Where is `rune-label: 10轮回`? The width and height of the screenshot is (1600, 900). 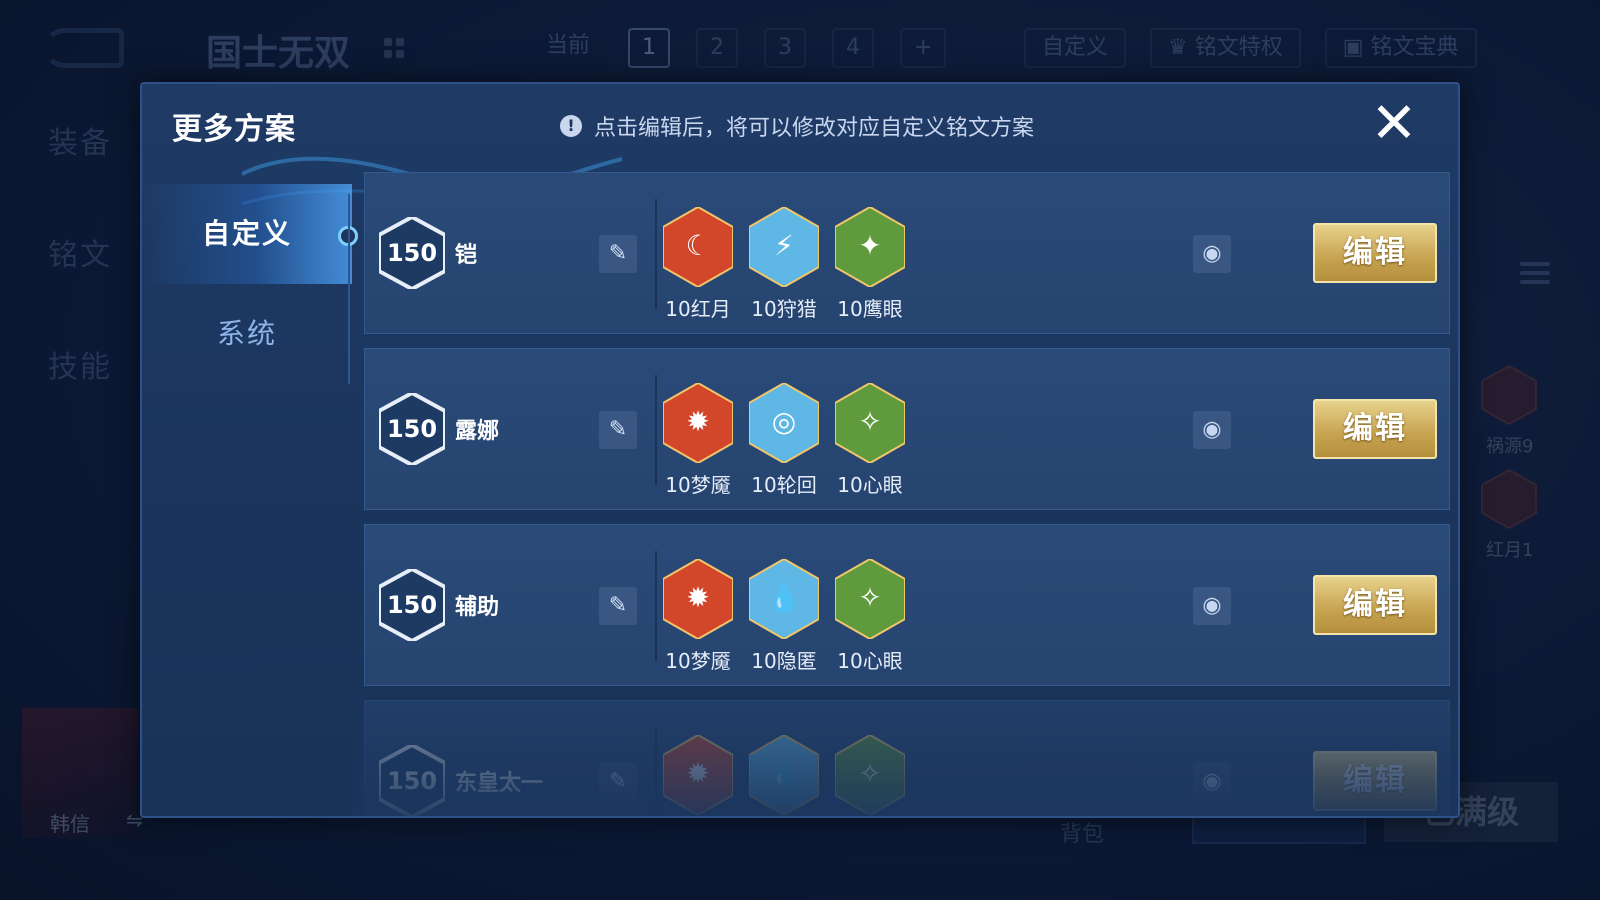
rune-label: 10轮回 is located at coordinates (784, 485).